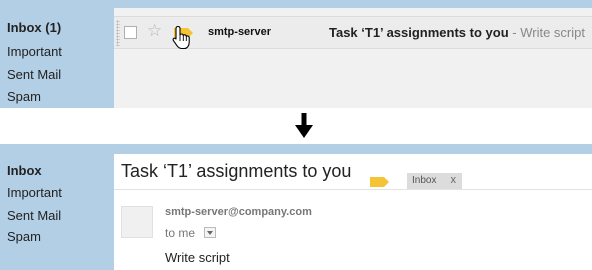 Image resolution: width=592 pixels, height=270 pixels. I want to click on sender-address: smtp-server@company.com, so click(238, 212).